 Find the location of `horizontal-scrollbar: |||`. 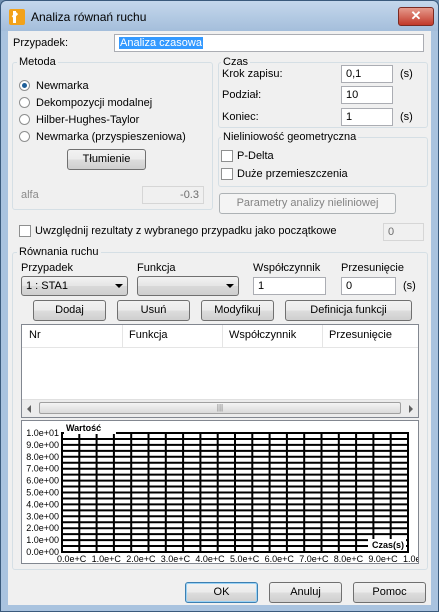

horizontal-scrollbar: ||| is located at coordinates (220, 408).